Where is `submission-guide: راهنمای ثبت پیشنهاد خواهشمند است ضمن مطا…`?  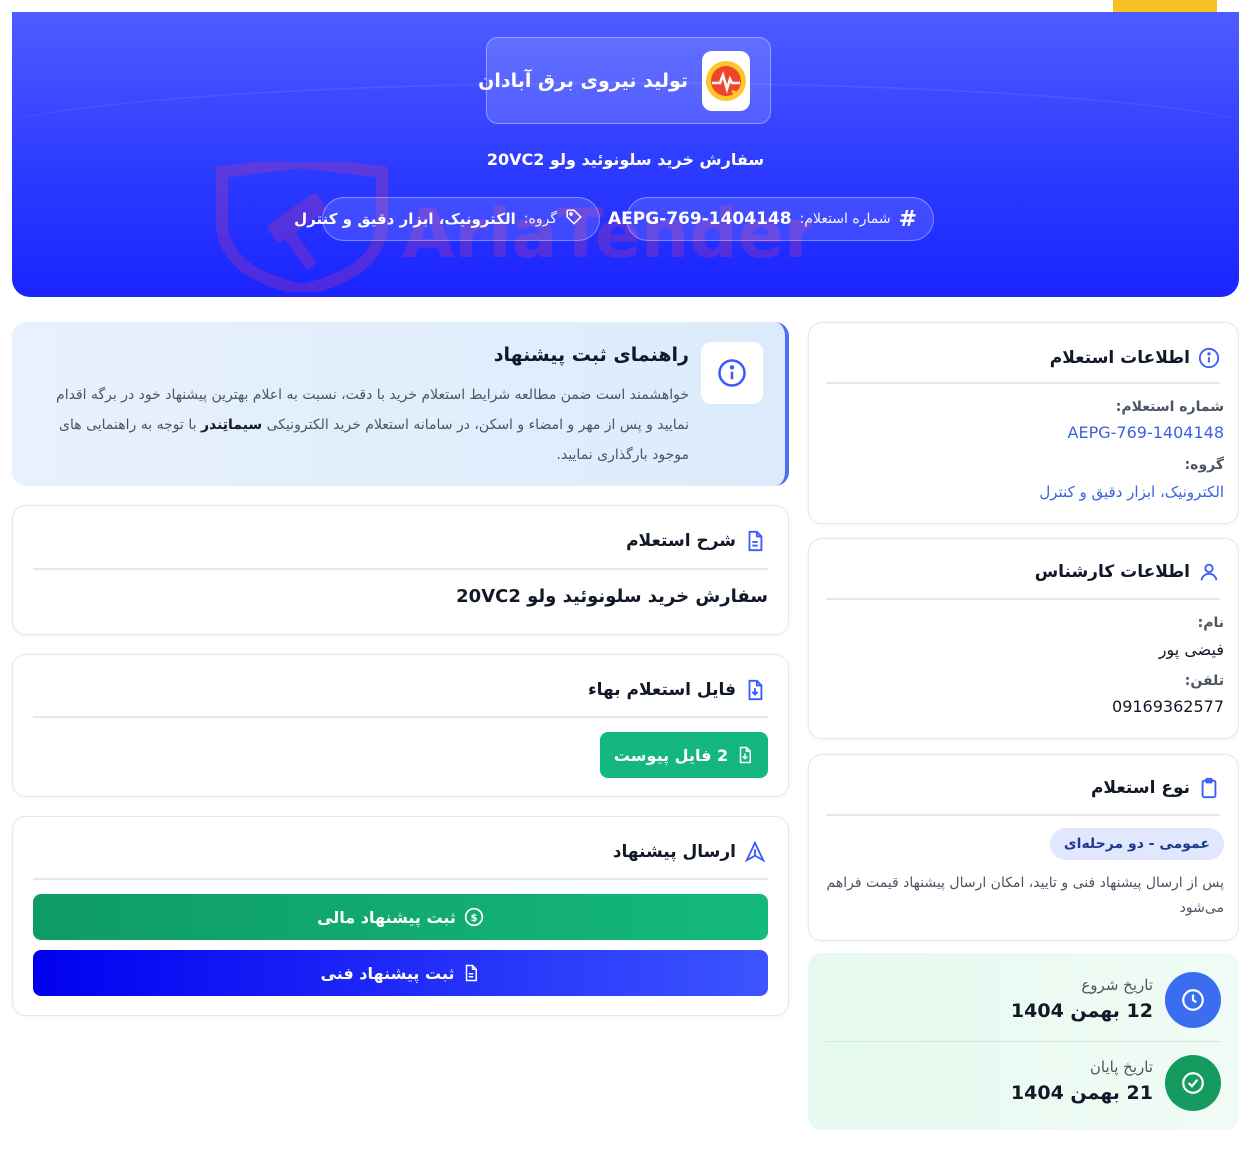
submission-guide: راهنمای ثبت پیشنهاد خواهشمند است ضمن مطا… is located at coordinates (400, 404).